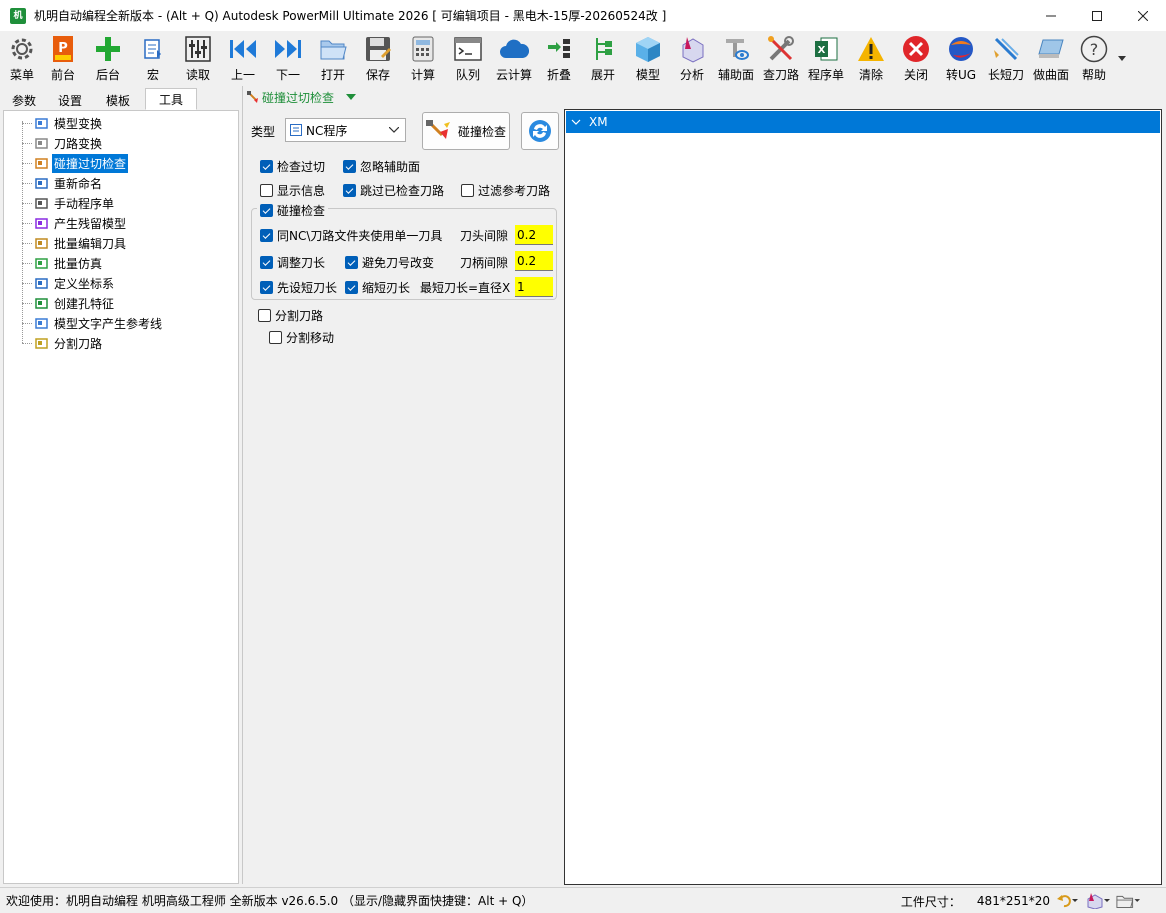 This screenshot has width=1166, height=913. I want to click on tree-item: 模型变换, so click(61, 123).